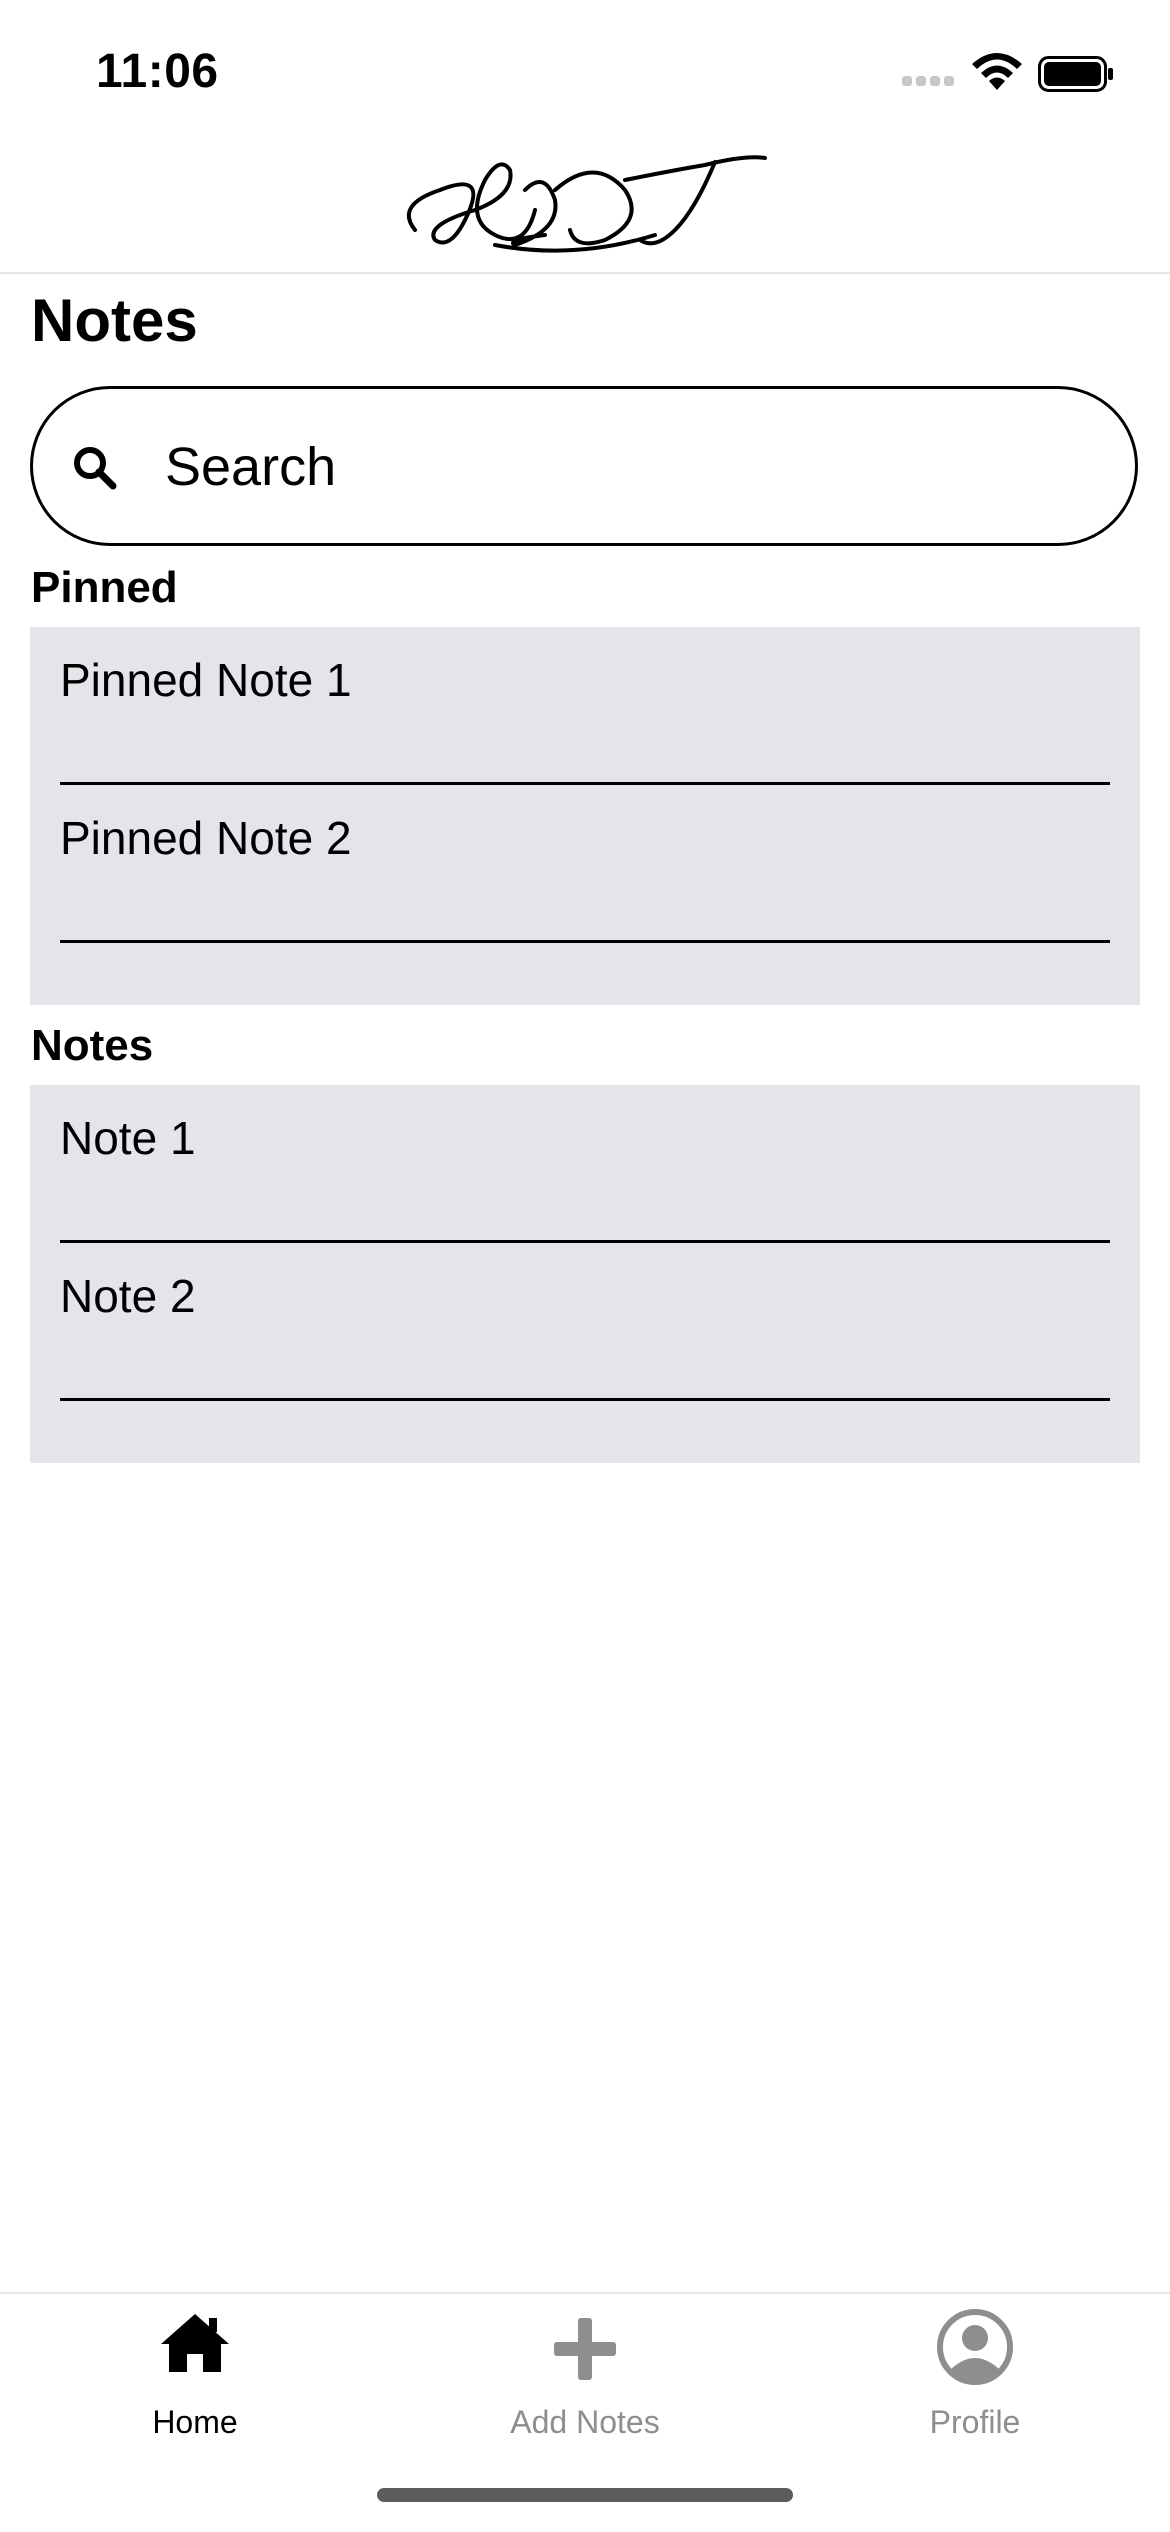 This screenshot has height=2532, width=1170. Describe the element at coordinates (195, 2422) in the screenshot. I see `tab-label: Home` at that location.